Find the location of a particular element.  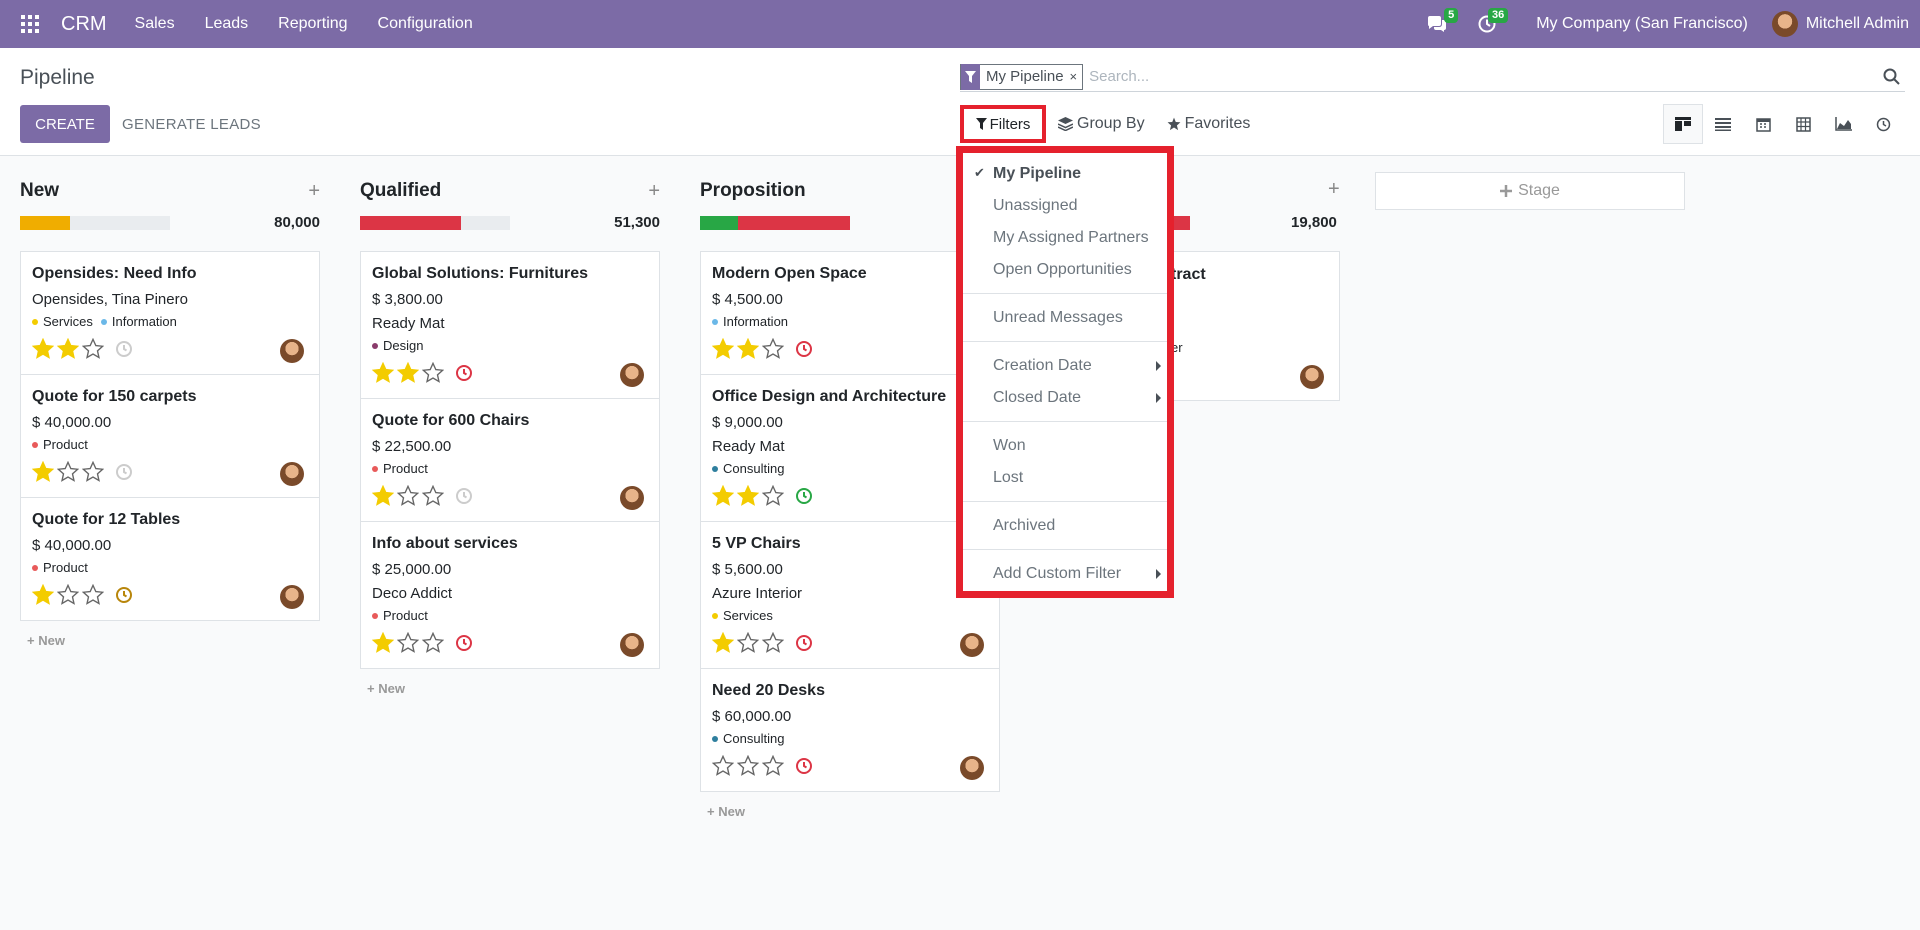

add-stage-button: Stage is located at coordinates (1530, 191).